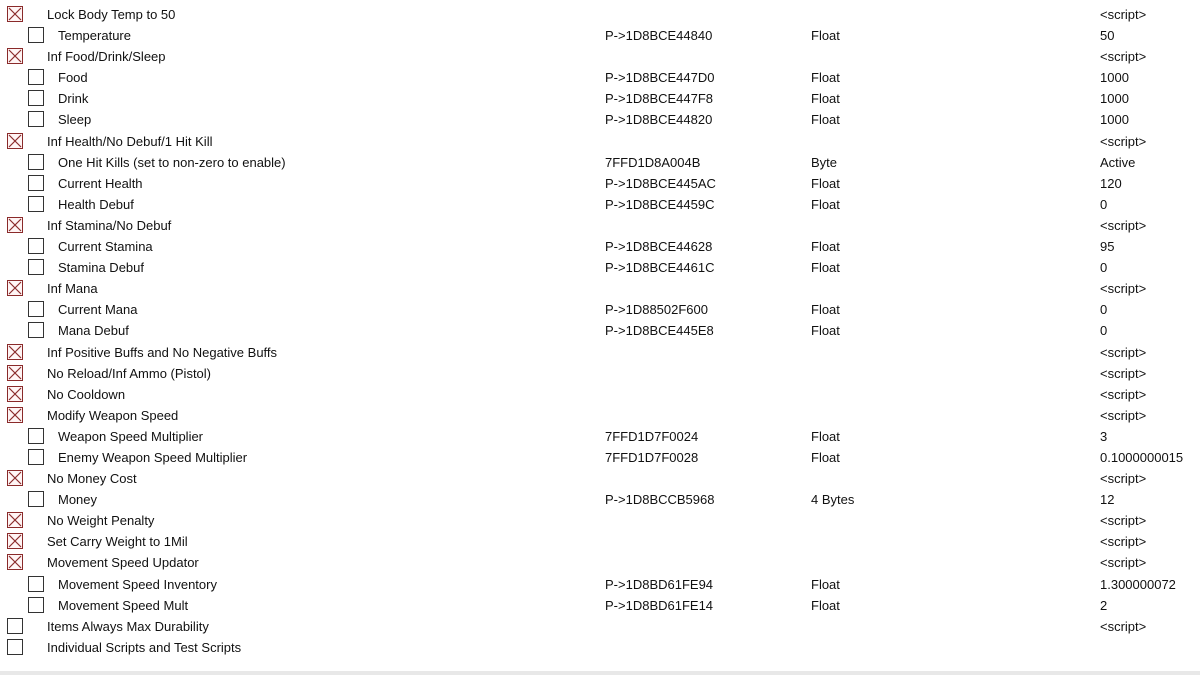 The height and width of the screenshot is (675, 1200). Describe the element at coordinates (1118, 162) in the screenshot. I see `value-cell: Active` at that location.